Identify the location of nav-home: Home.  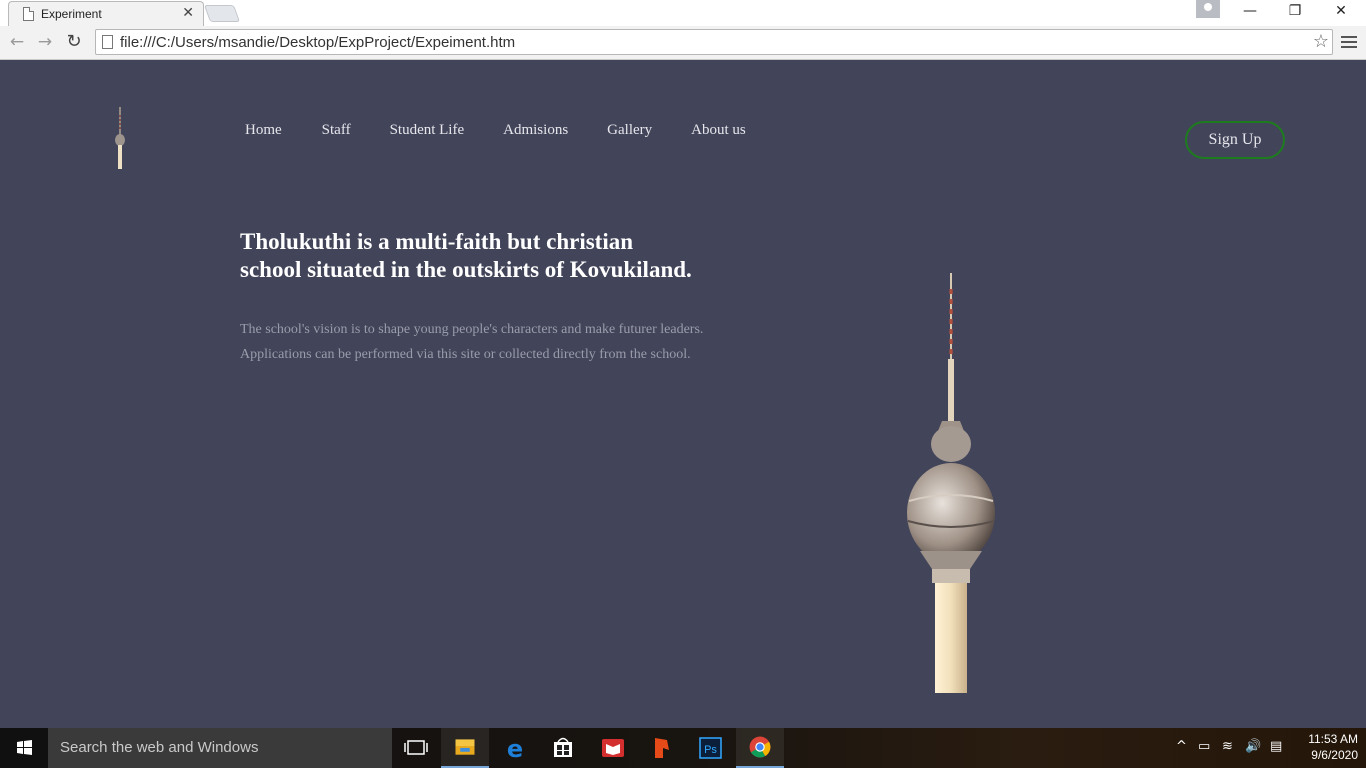
(263, 130).